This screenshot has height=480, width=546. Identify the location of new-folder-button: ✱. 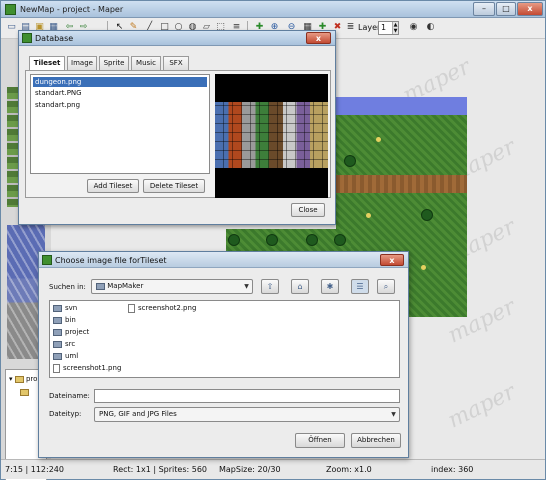
(330, 286).